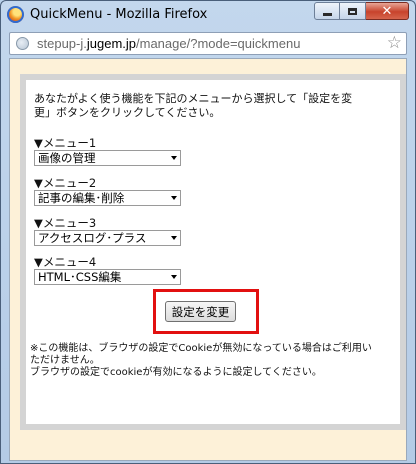 This screenshot has width=416, height=464. Describe the element at coordinates (201, 348) in the screenshot. I see `note-line-1: ※この機能は、ブラウザの設定でCookieが無効になっている場合はご利用い` at that location.